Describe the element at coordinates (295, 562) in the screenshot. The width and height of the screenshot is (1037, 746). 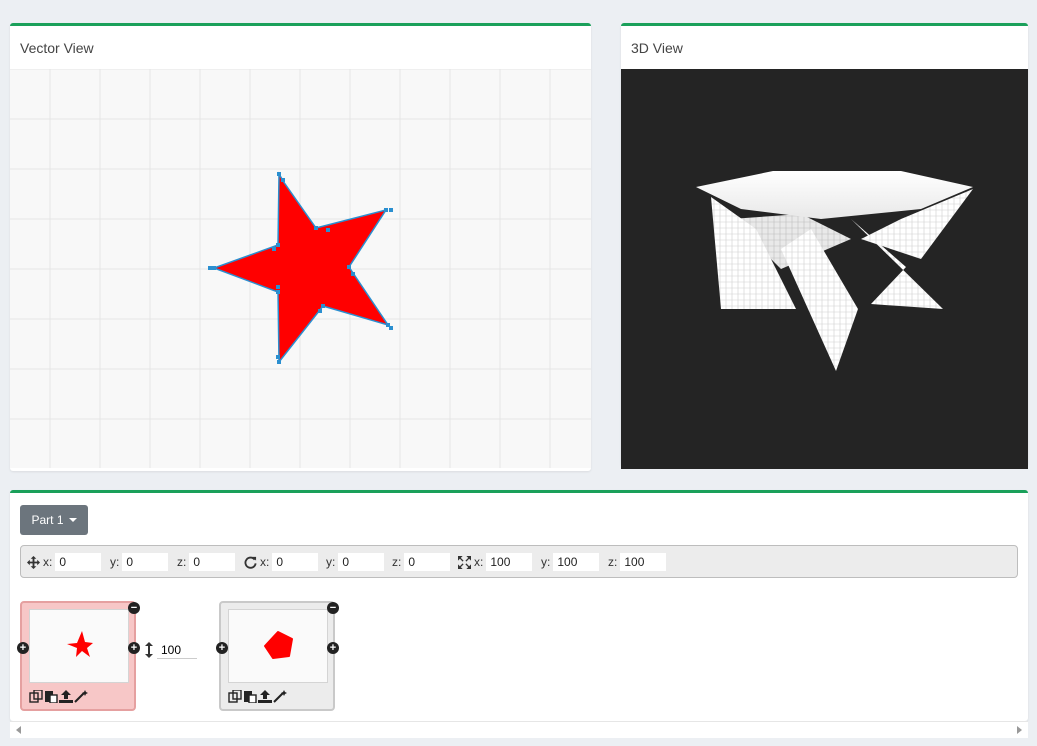
I see `rotation-x-input` at that location.